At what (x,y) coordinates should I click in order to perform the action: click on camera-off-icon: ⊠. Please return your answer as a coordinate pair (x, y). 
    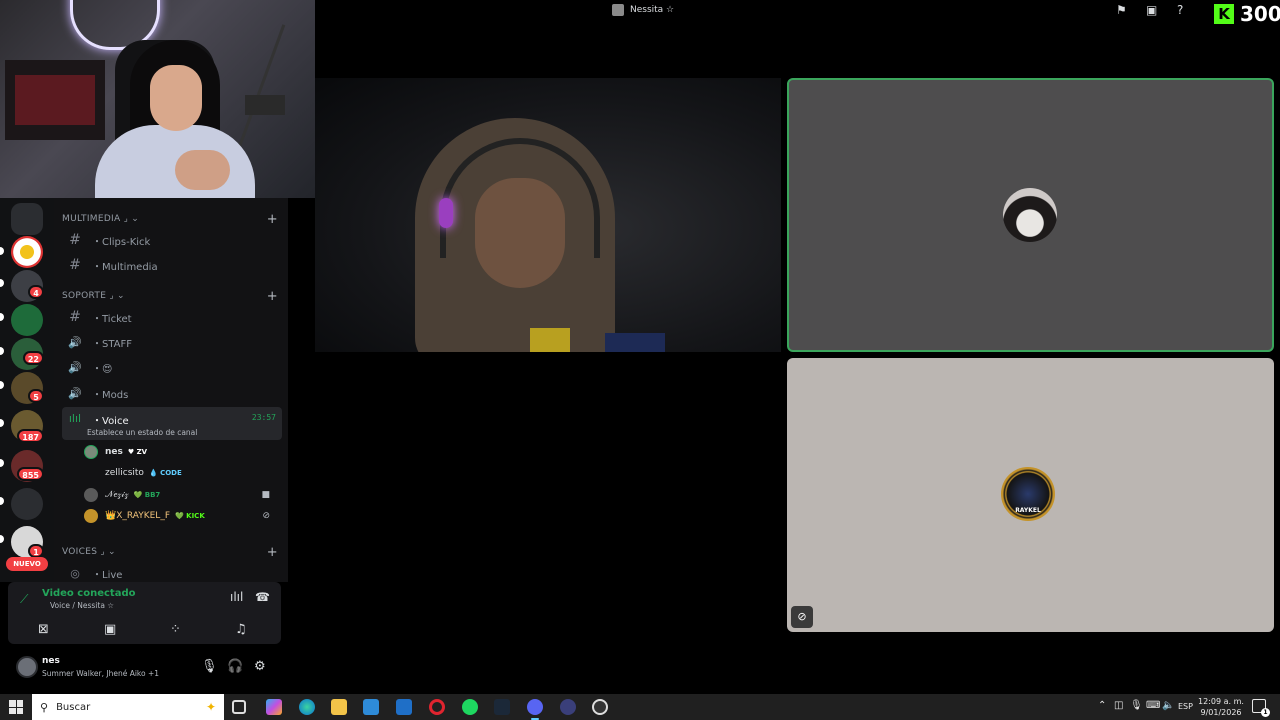
    Looking at the image, I should click on (43, 629).